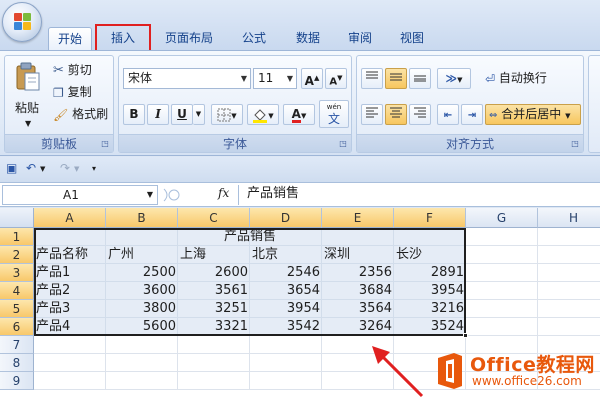 The height and width of the screenshot is (400, 600). Describe the element at coordinates (31, 168) in the screenshot. I see `undo-icon: ↶` at that location.